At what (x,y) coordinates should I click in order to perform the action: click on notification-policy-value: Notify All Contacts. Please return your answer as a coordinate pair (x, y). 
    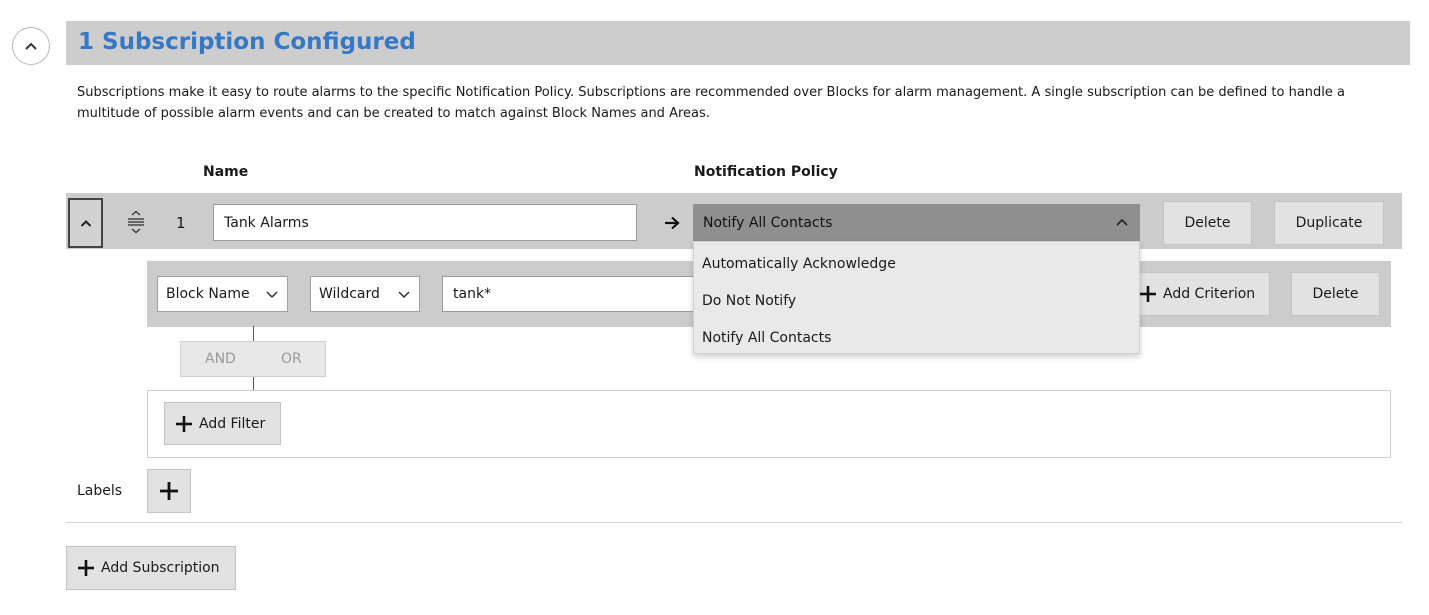
    Looking at the image, I should click on (768, 222).